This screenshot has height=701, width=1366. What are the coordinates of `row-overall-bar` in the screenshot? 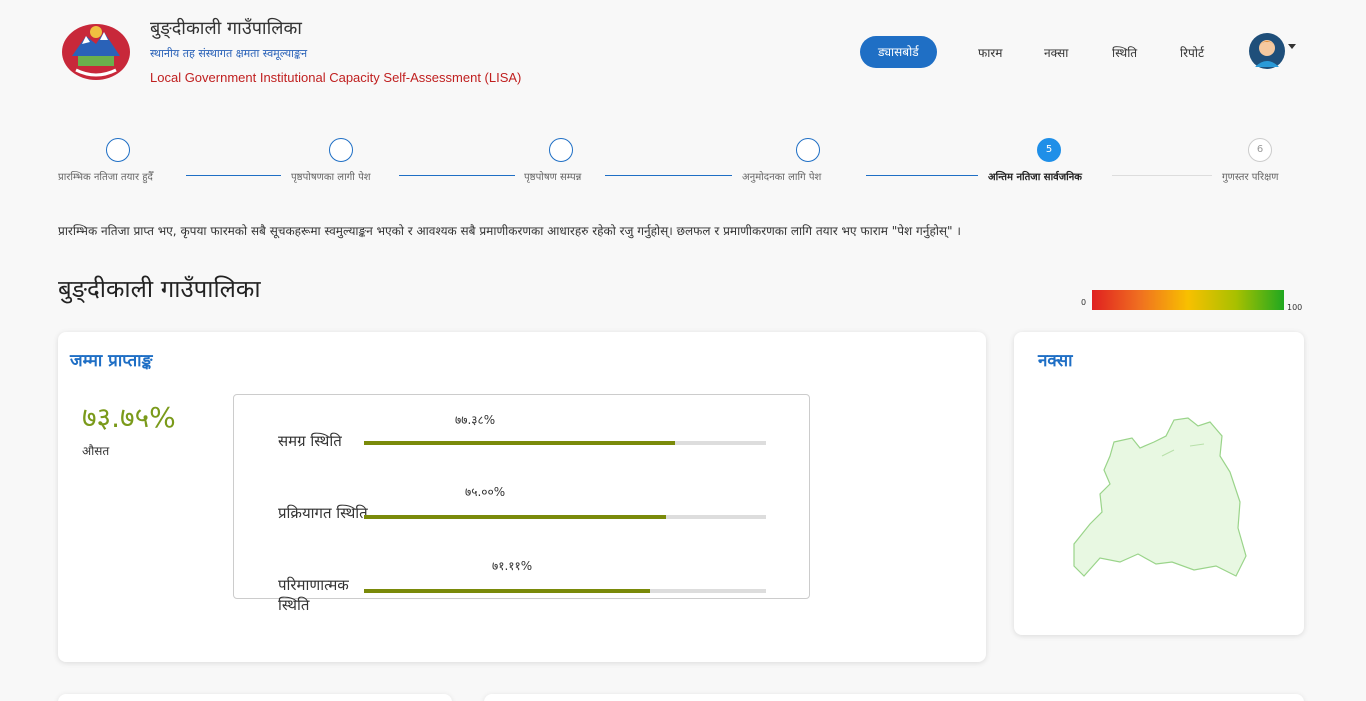 It's located at (565, 443).